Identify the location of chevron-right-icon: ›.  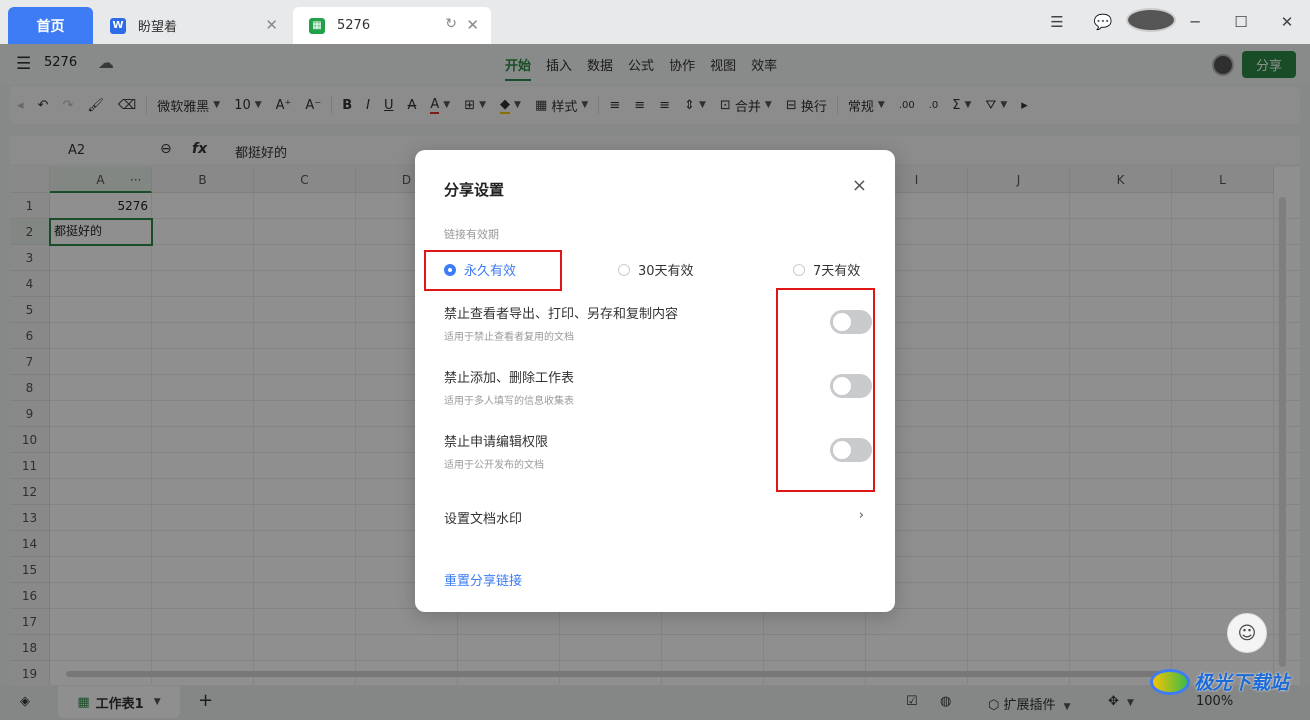
(861, 515).